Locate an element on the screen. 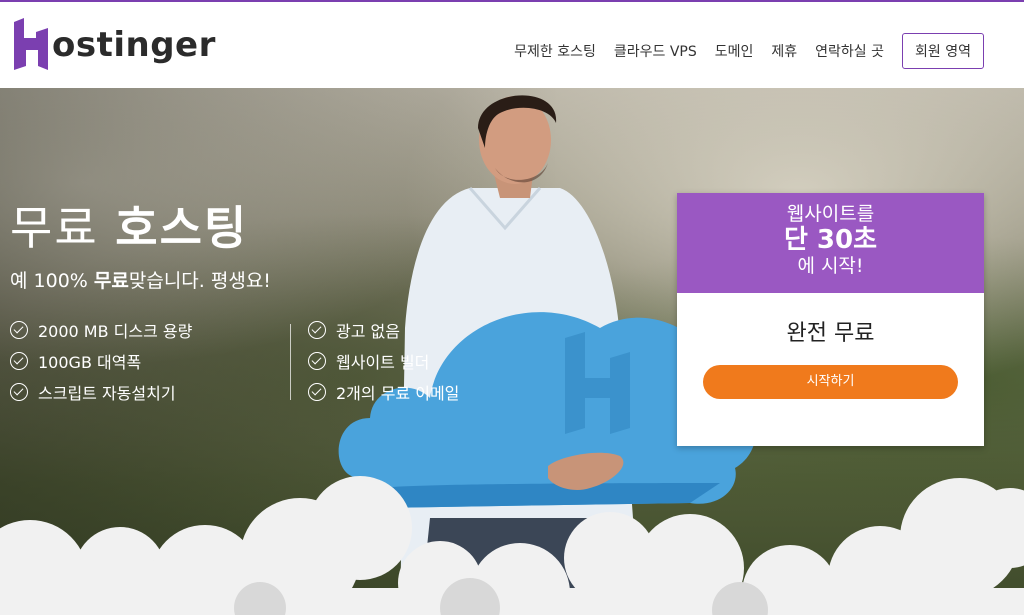 The height and width of the screenshot is (615, 1024). hostinger-h-logo-icon is located at coordinates (31, 44).